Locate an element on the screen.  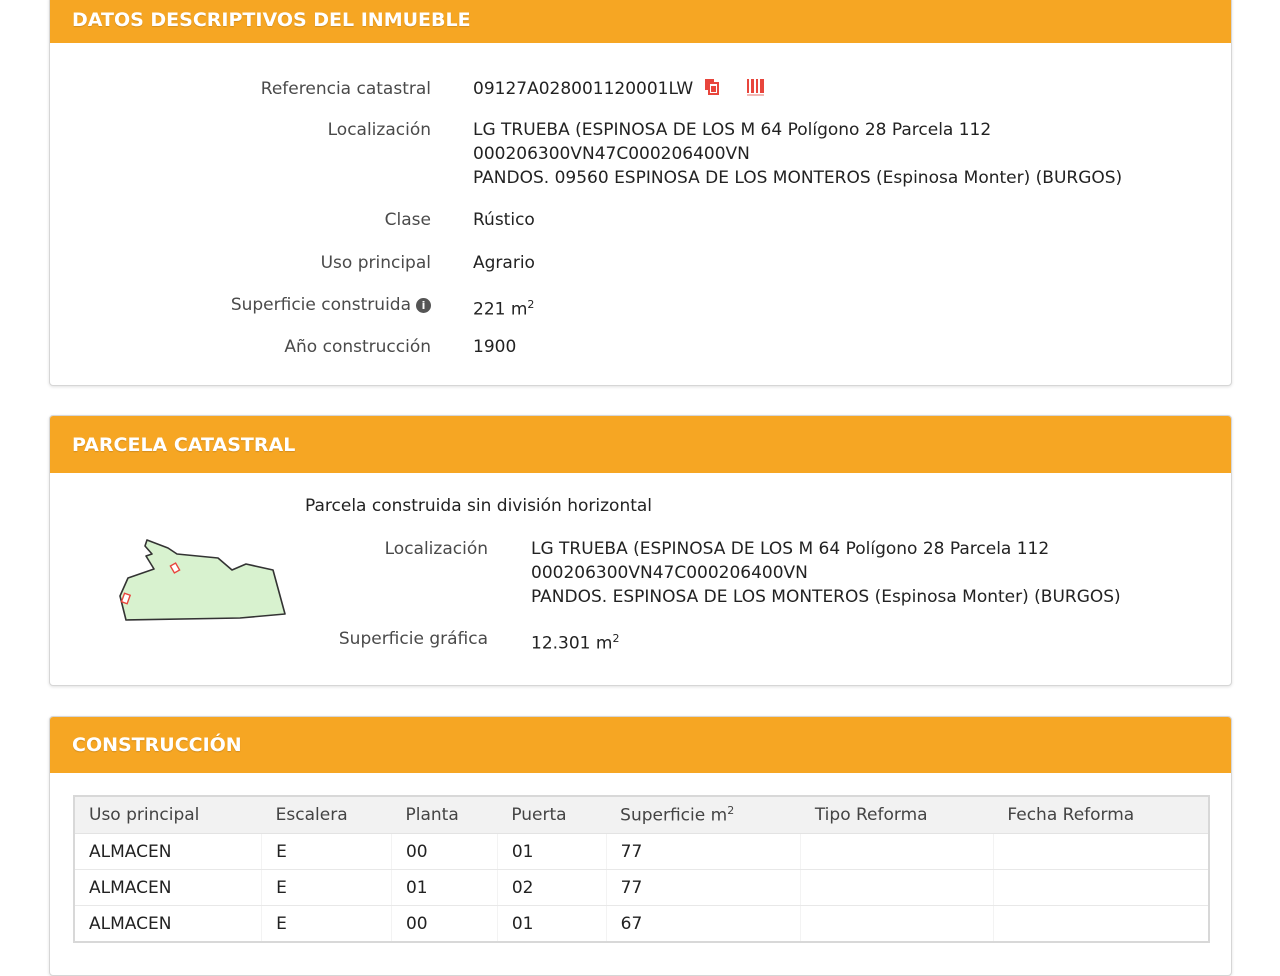
localizacion-label: Localización is located at coordinates (379, 130).